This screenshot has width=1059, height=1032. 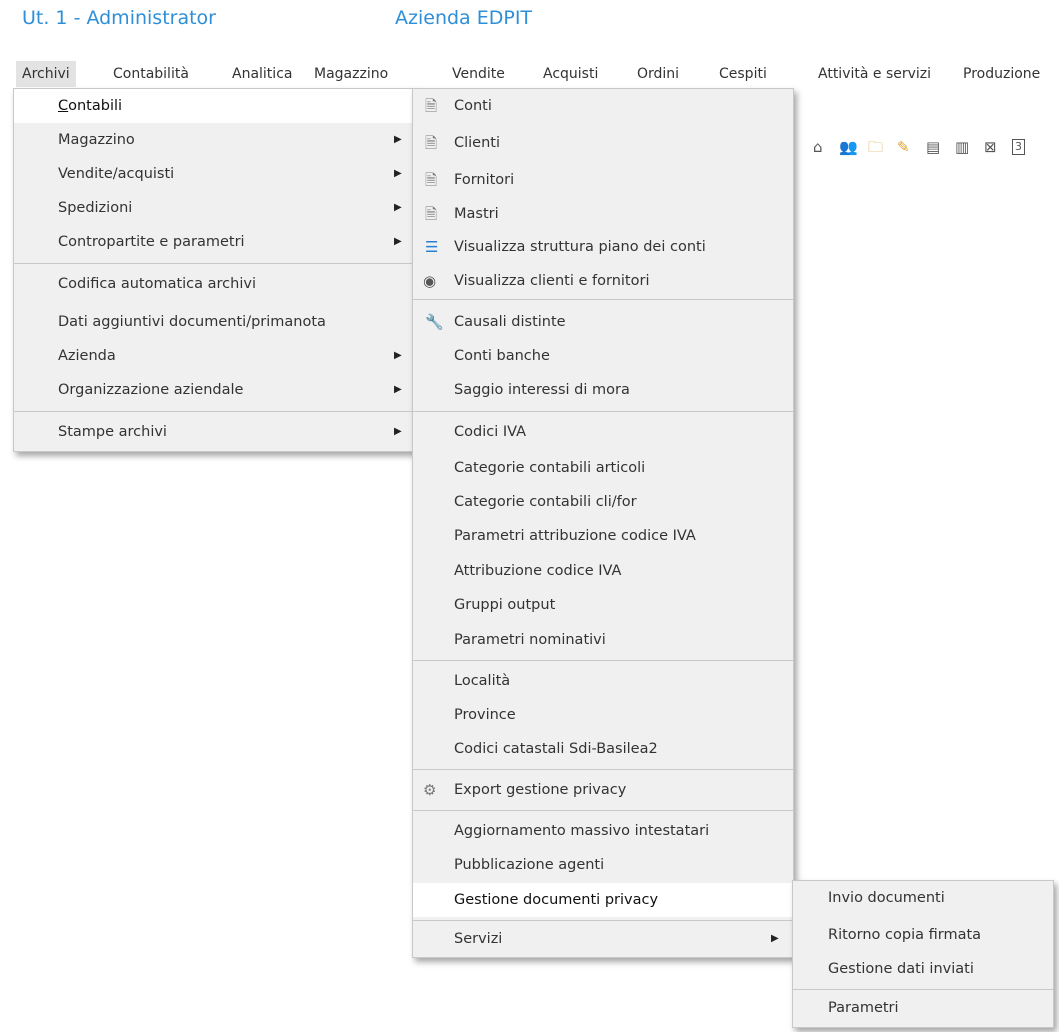 What do you see at coordinates (874, 74) in the screenshot?
I see `menu-attivita-servizi: Attività e servizi` at bounding box center [874, 74].